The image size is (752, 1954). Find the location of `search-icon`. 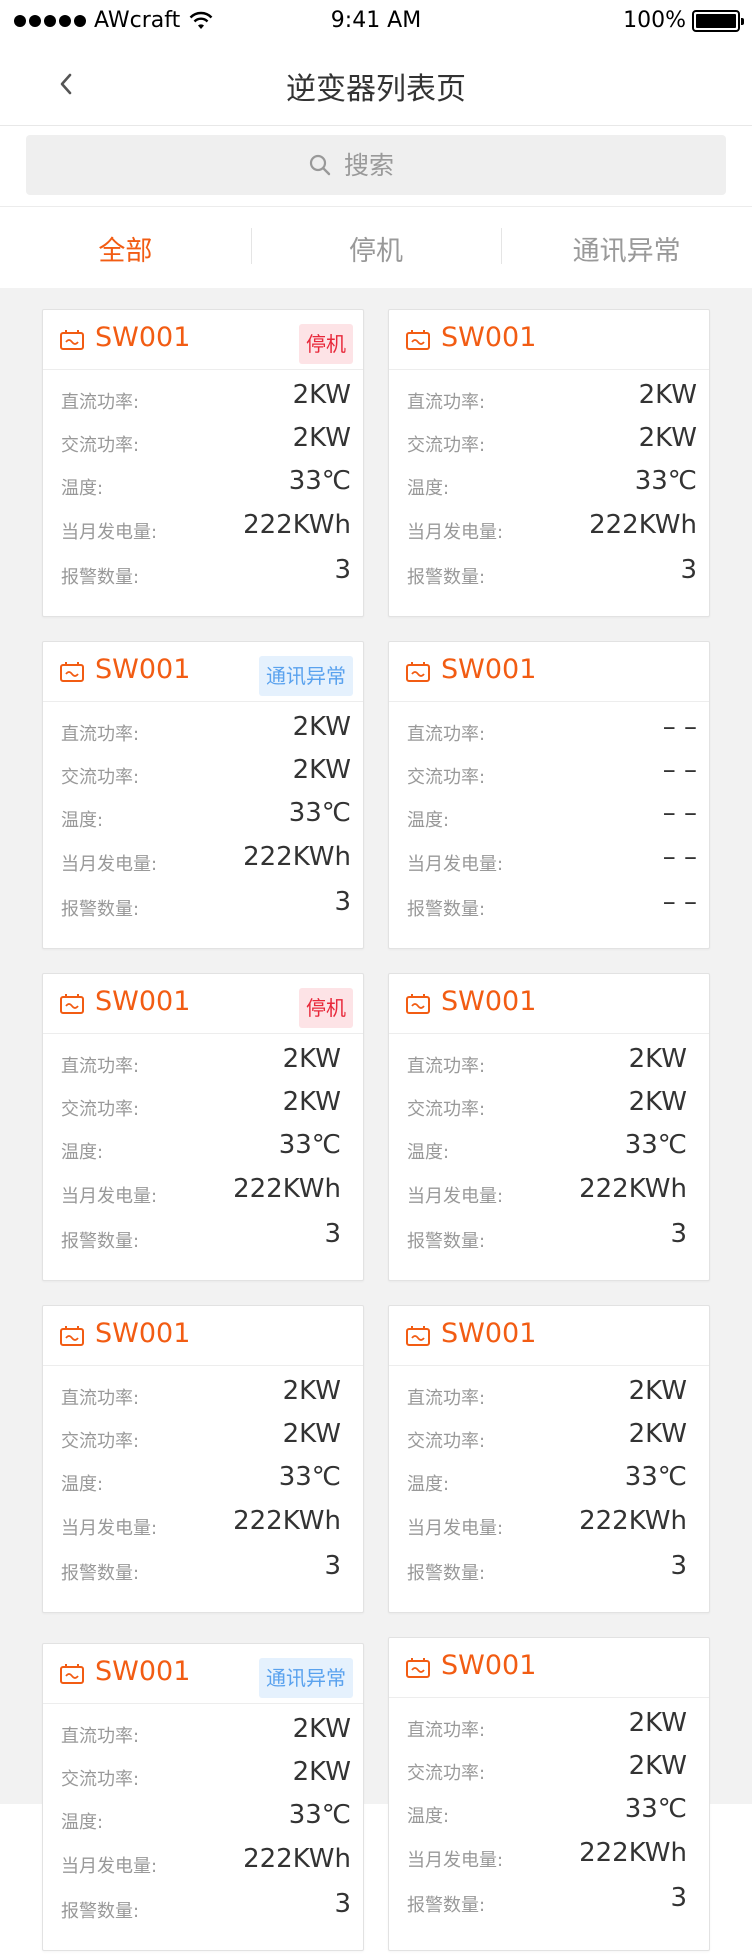

search-icon is located at coordinates (320, 165).